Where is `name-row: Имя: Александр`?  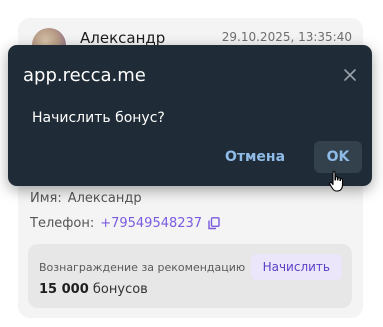 name-row: Имя: Александр is located at coordinates (86, 198).